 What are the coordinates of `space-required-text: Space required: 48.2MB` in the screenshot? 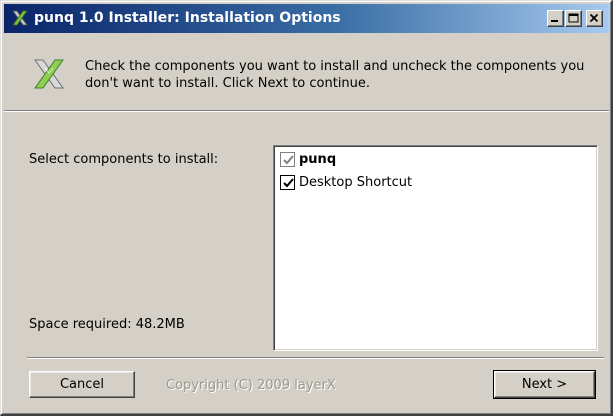 It's located at (107, 324).